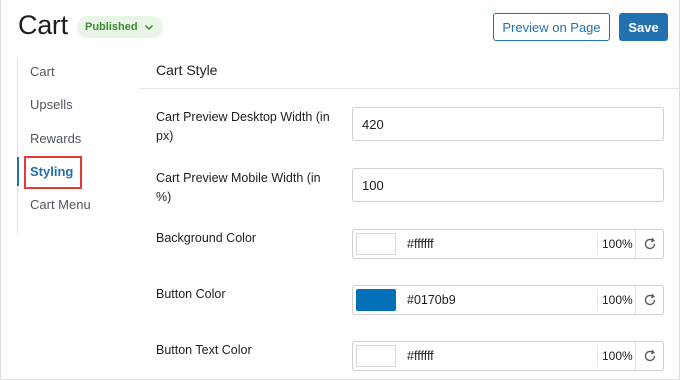 The image size is (680, 380). I want to click on sidebar-item-cart-menu: Cart Menu, so click(60, 205).